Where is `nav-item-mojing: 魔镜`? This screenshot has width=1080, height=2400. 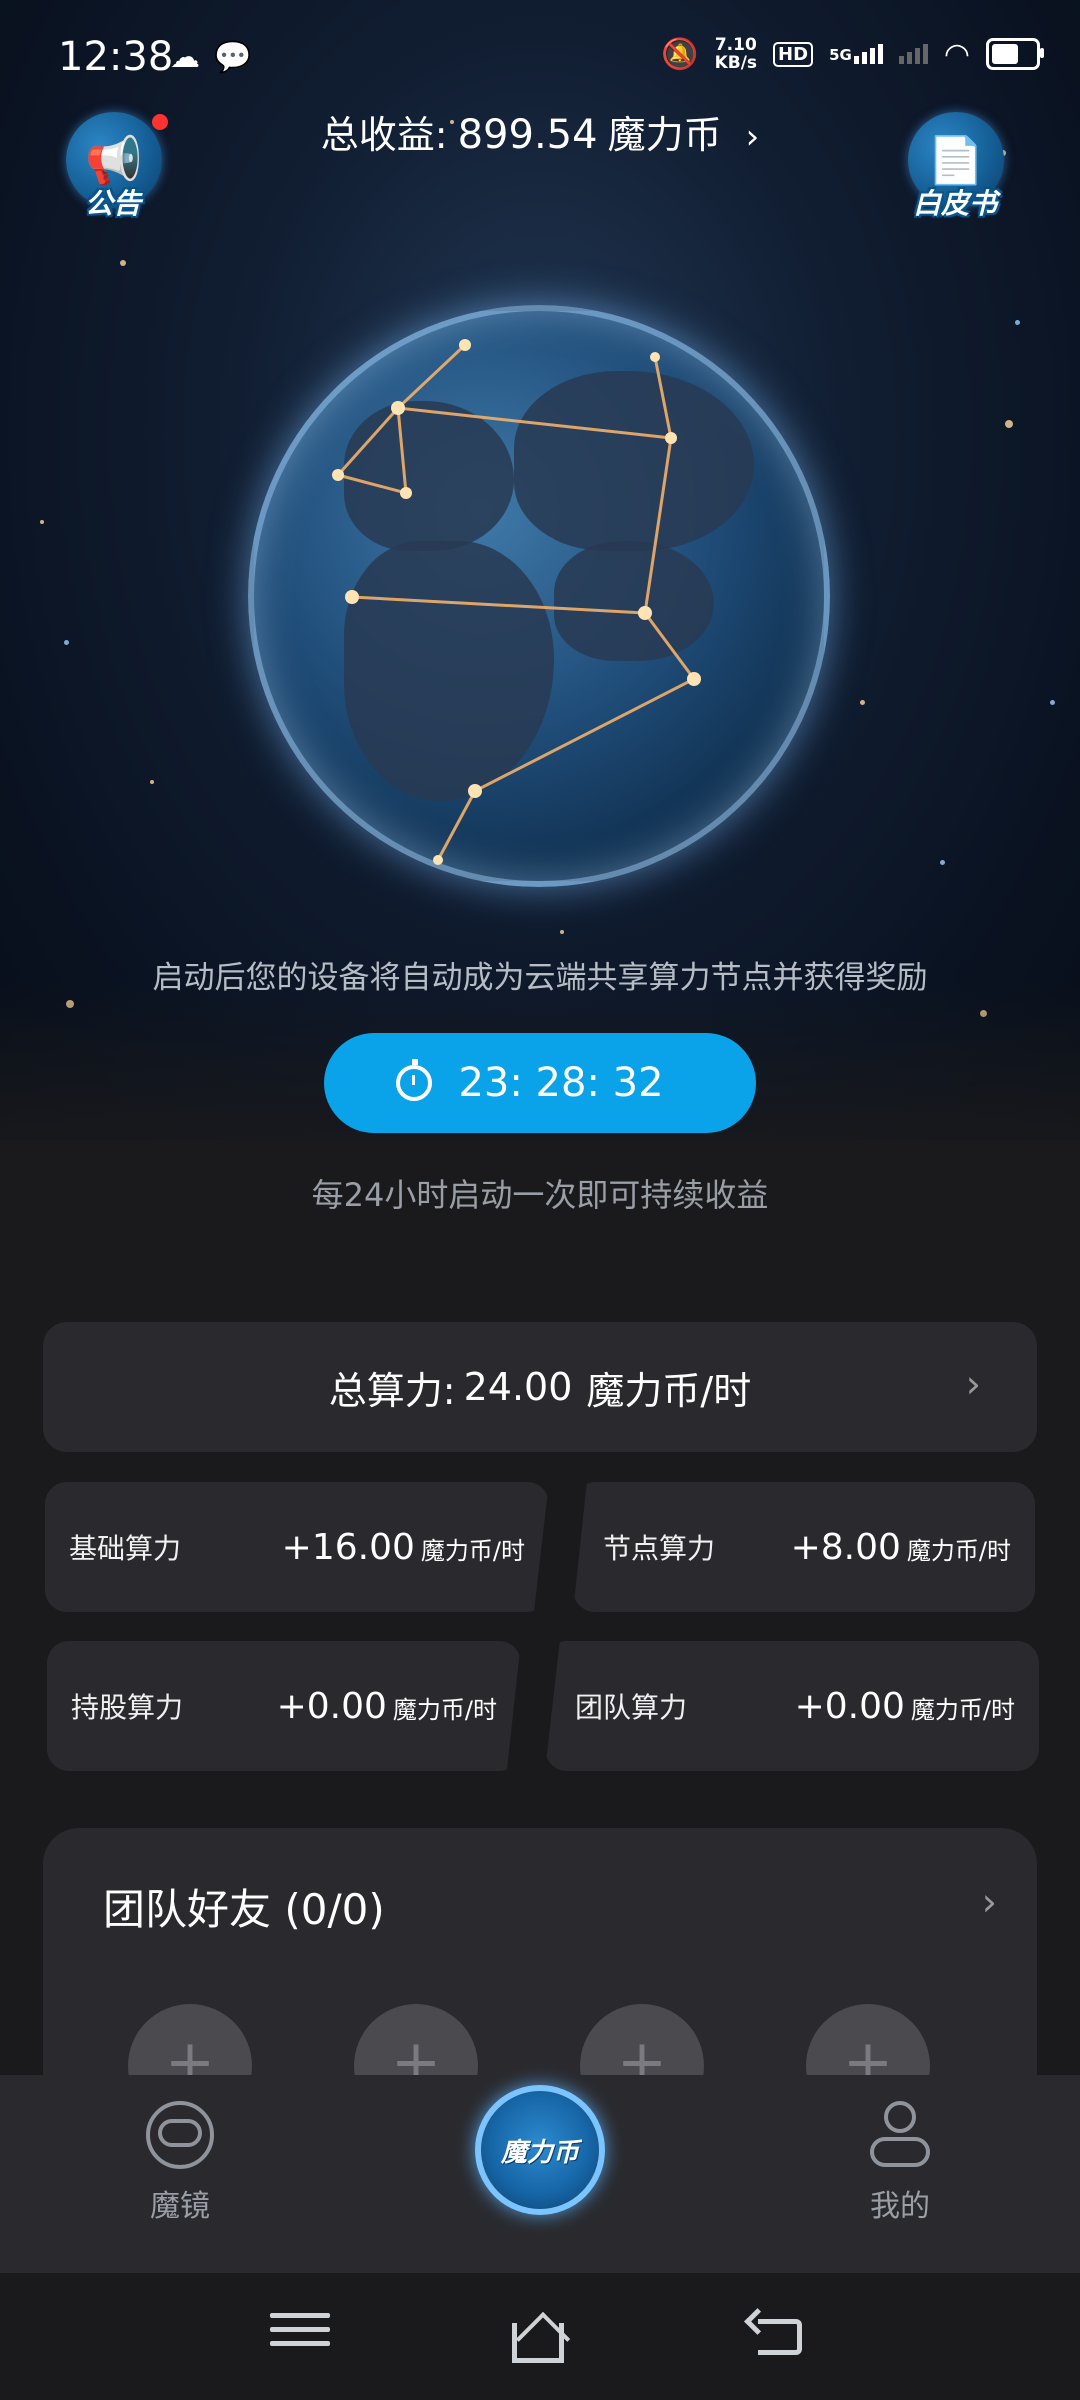
nav-item-mojing: 魔镜 is located at coordinates (180, 2163).